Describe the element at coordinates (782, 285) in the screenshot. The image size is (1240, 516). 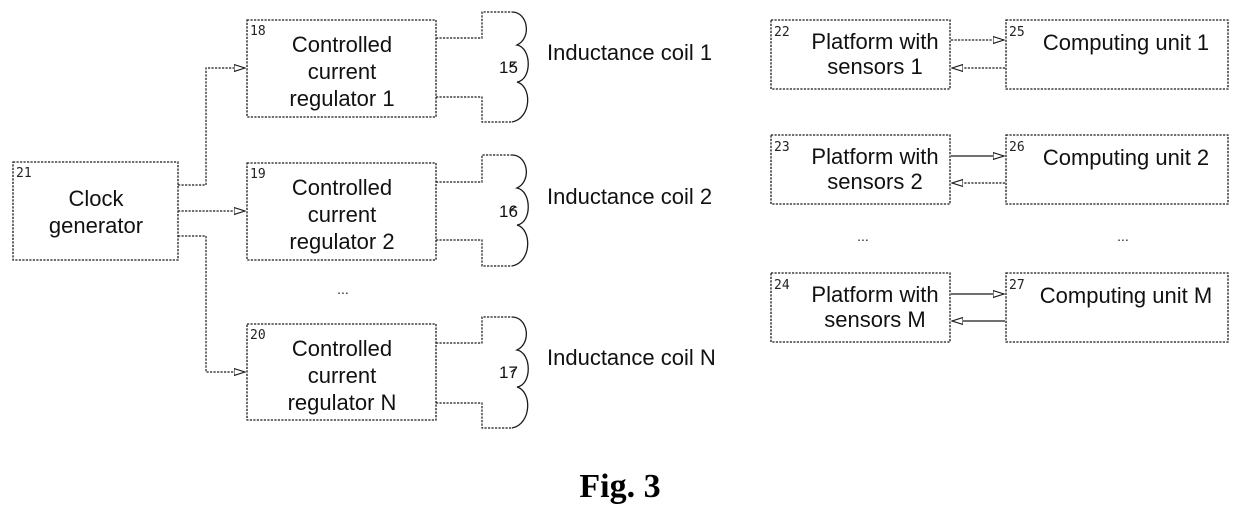
I see `ref-number: 24` at that location.